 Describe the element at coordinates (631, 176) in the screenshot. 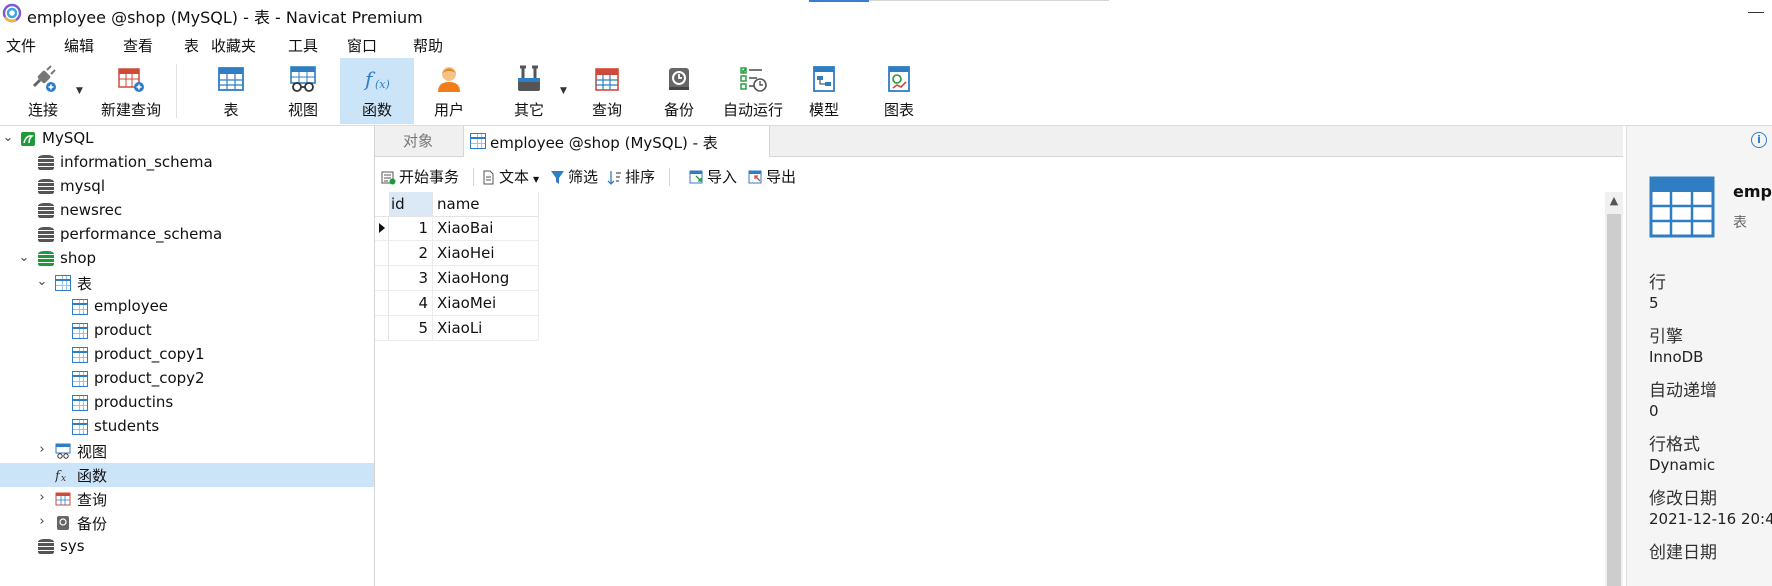

I see `sort-button: 排序` at that location.